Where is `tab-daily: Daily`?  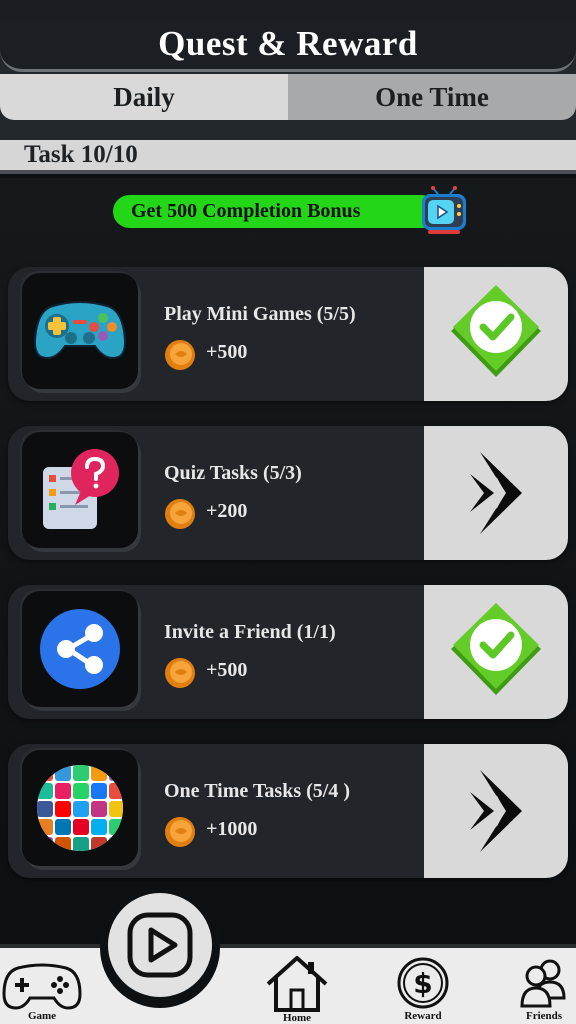
tab-daily: Daily is located at coordinates (144, 97).